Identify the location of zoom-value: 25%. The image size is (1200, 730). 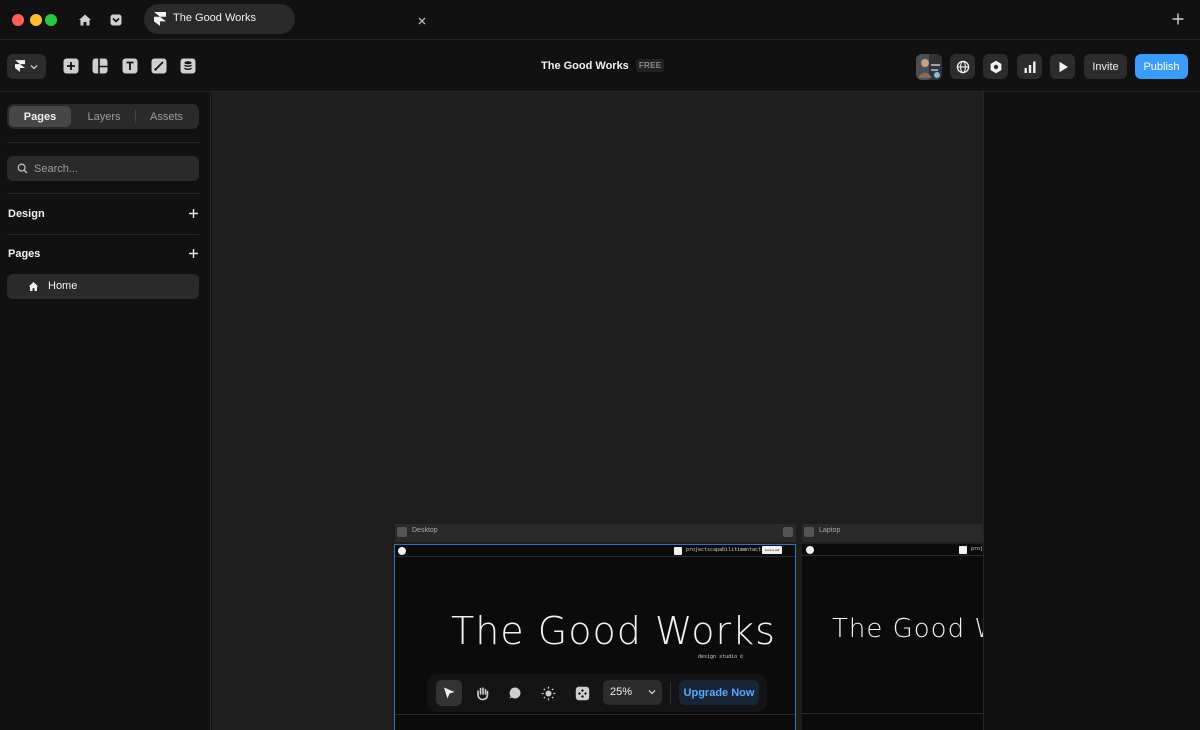
(621, 692).